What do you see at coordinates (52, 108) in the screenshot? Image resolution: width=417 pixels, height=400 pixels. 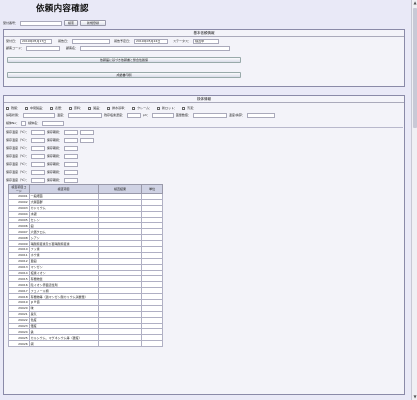 I see `surface-checkbox` at bounding box center [52, 108].